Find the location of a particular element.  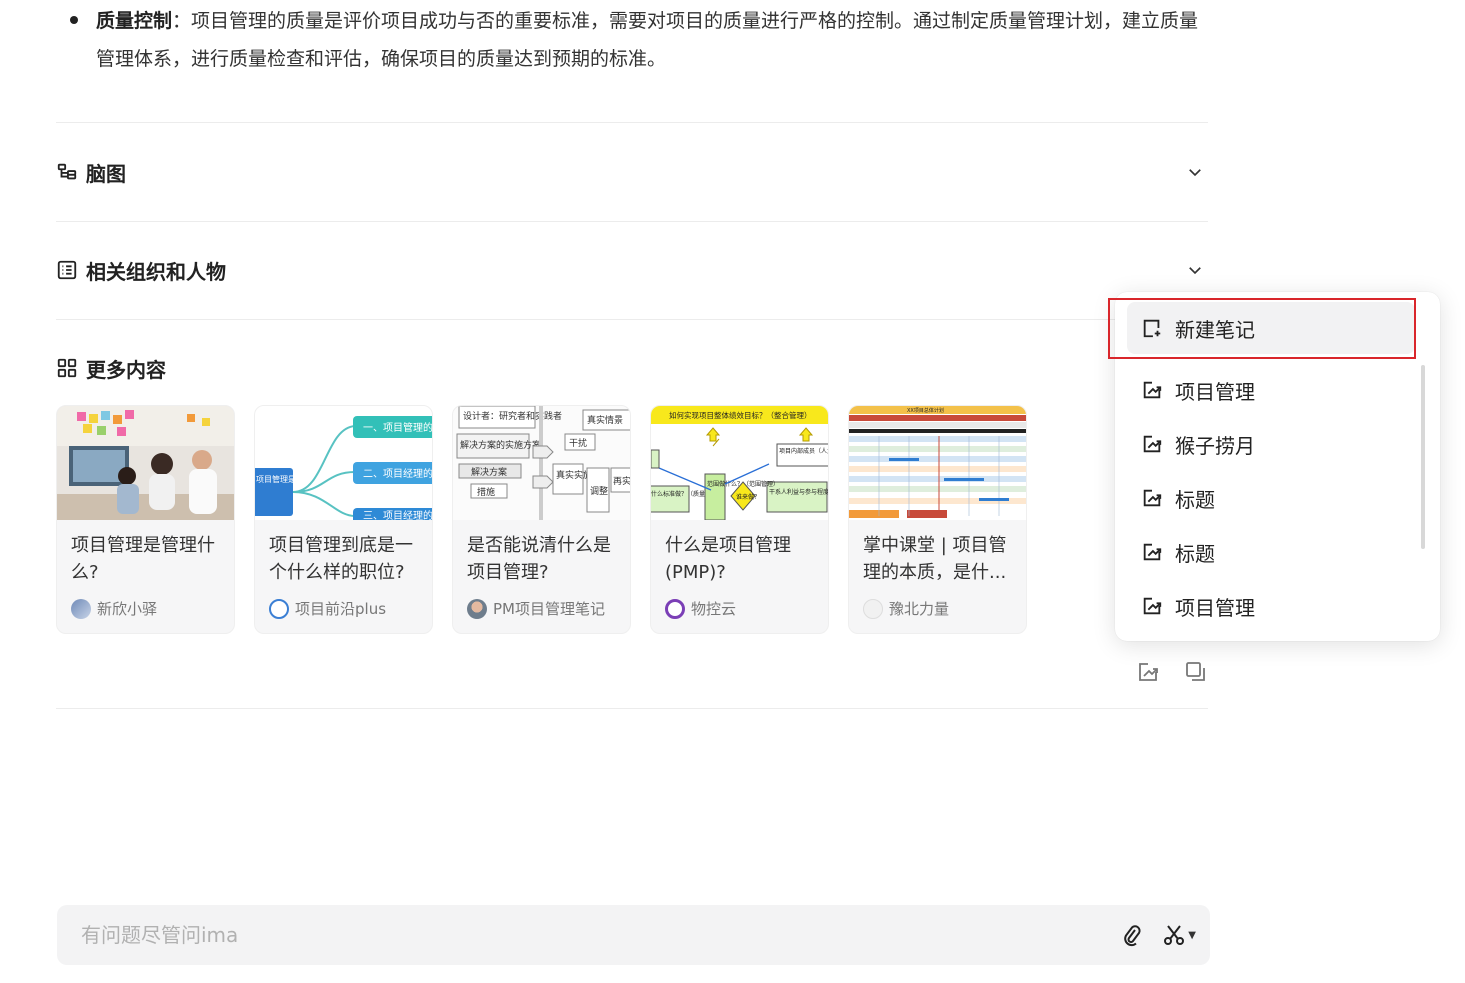

card-source: 物控云 is located at coordinates (739, 603).